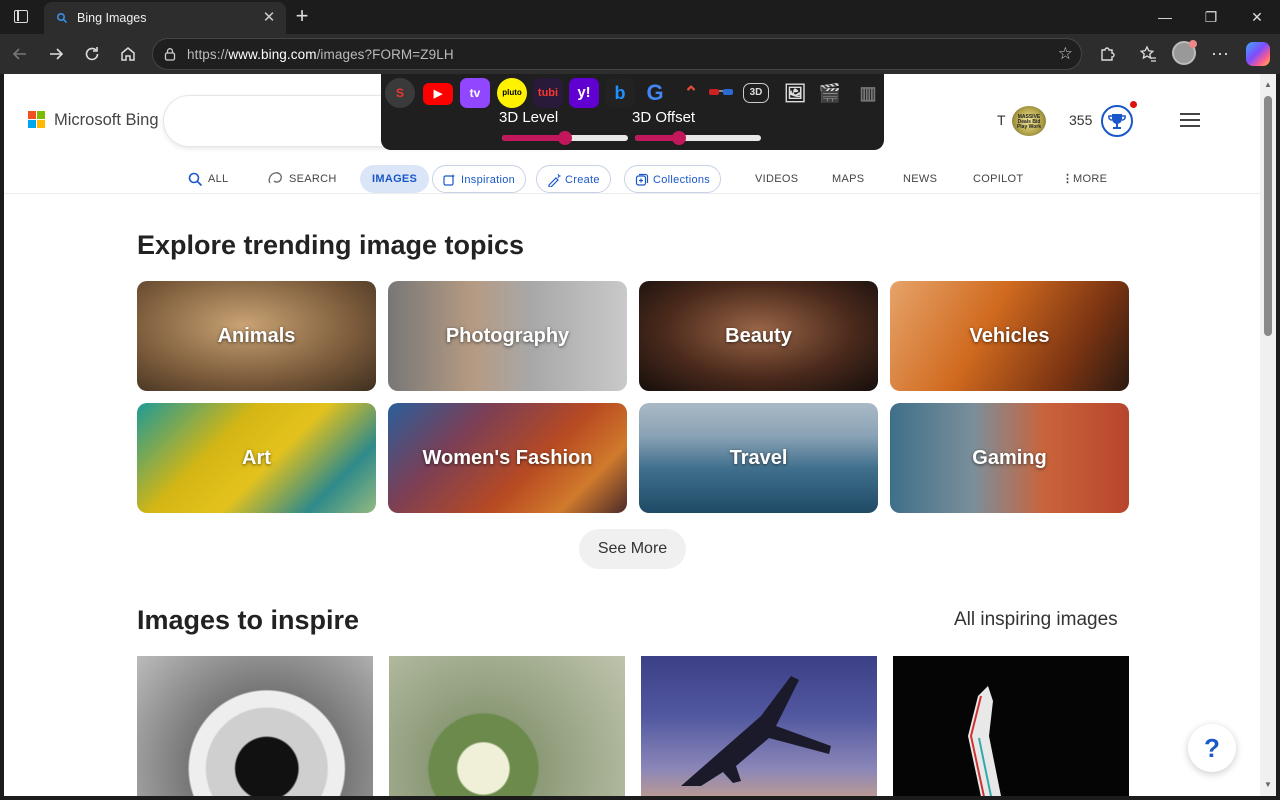 This screenshot has height=800, width=1280. Describe the element at coordinates (795, 93) in the screenshot. I see `image-icon: 🖼` at that location.